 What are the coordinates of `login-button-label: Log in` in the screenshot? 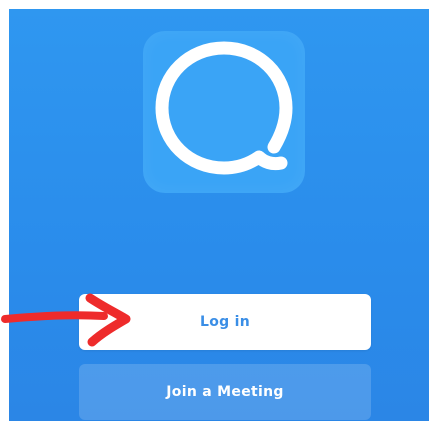 It's located at (224, 322).